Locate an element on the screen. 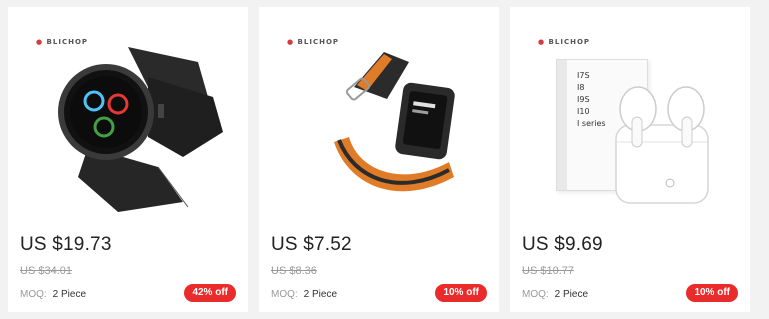 This screenshot has width=769, height=319. price: US $9.69 is located at coordinates (562, 244).